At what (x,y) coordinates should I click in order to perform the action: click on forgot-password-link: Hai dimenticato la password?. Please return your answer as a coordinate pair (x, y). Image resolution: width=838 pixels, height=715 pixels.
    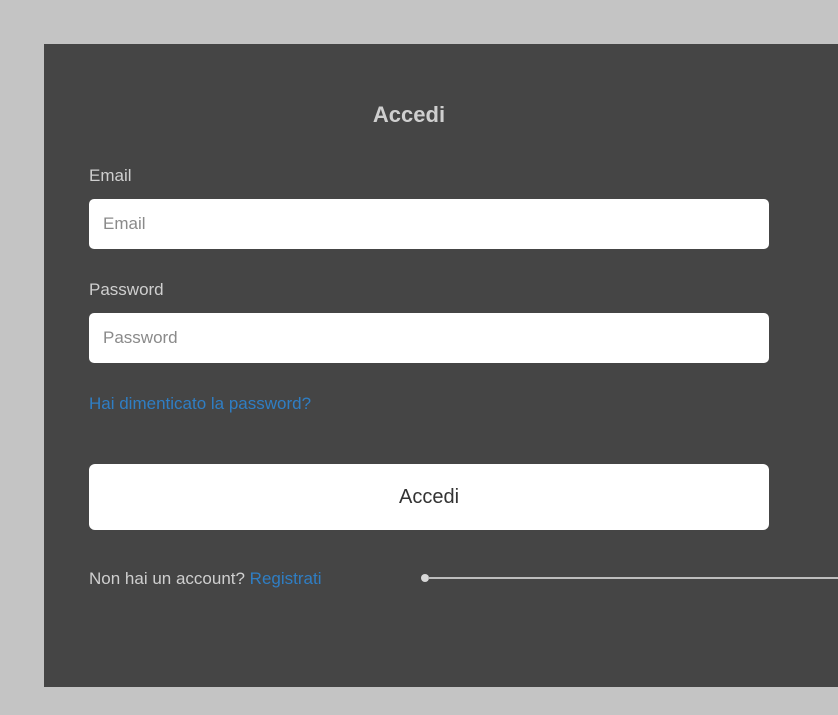
    Looking at the image, I should click on (200, 404).